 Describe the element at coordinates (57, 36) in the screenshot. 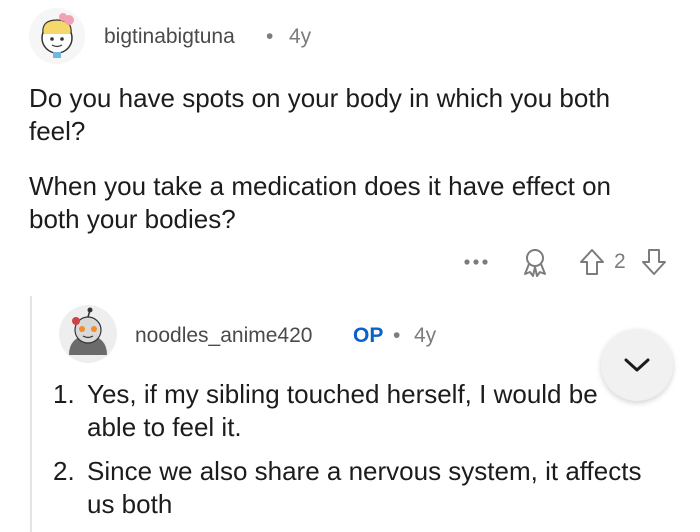

I see `avatar-bigtinabigtuna` at that location.